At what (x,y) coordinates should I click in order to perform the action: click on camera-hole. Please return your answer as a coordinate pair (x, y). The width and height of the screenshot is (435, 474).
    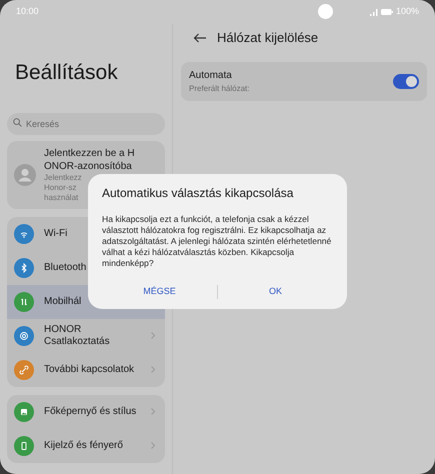
    Looking at the image, I should click on (325, 11).